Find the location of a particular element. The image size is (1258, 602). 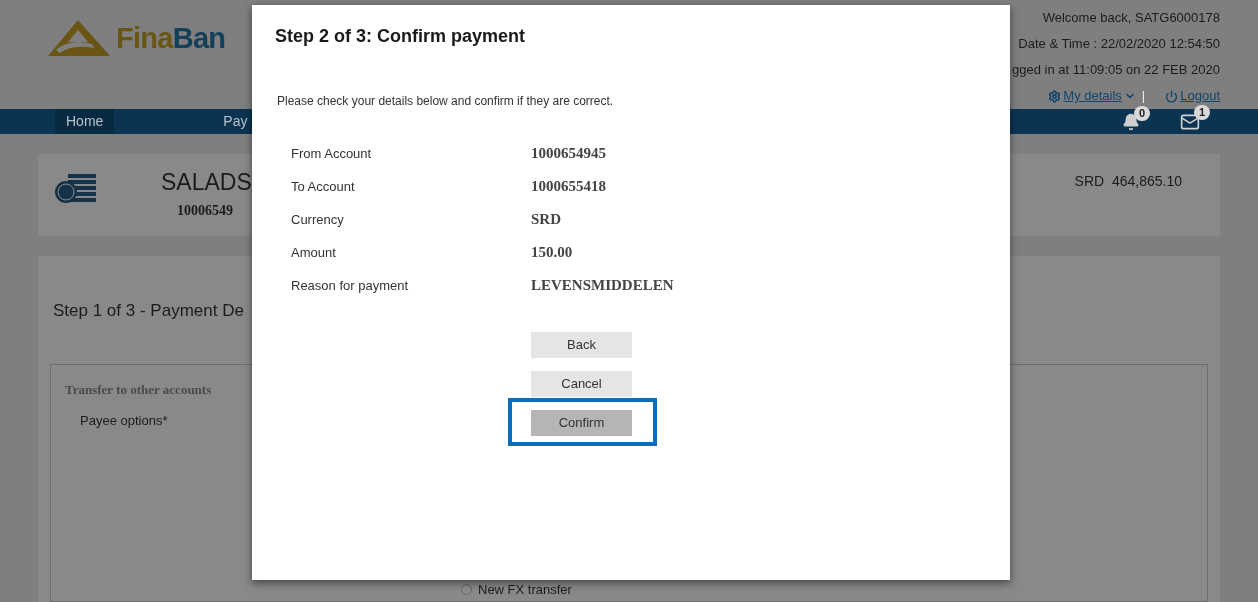

message-count: 1 is located at coordinates (1202, 112).